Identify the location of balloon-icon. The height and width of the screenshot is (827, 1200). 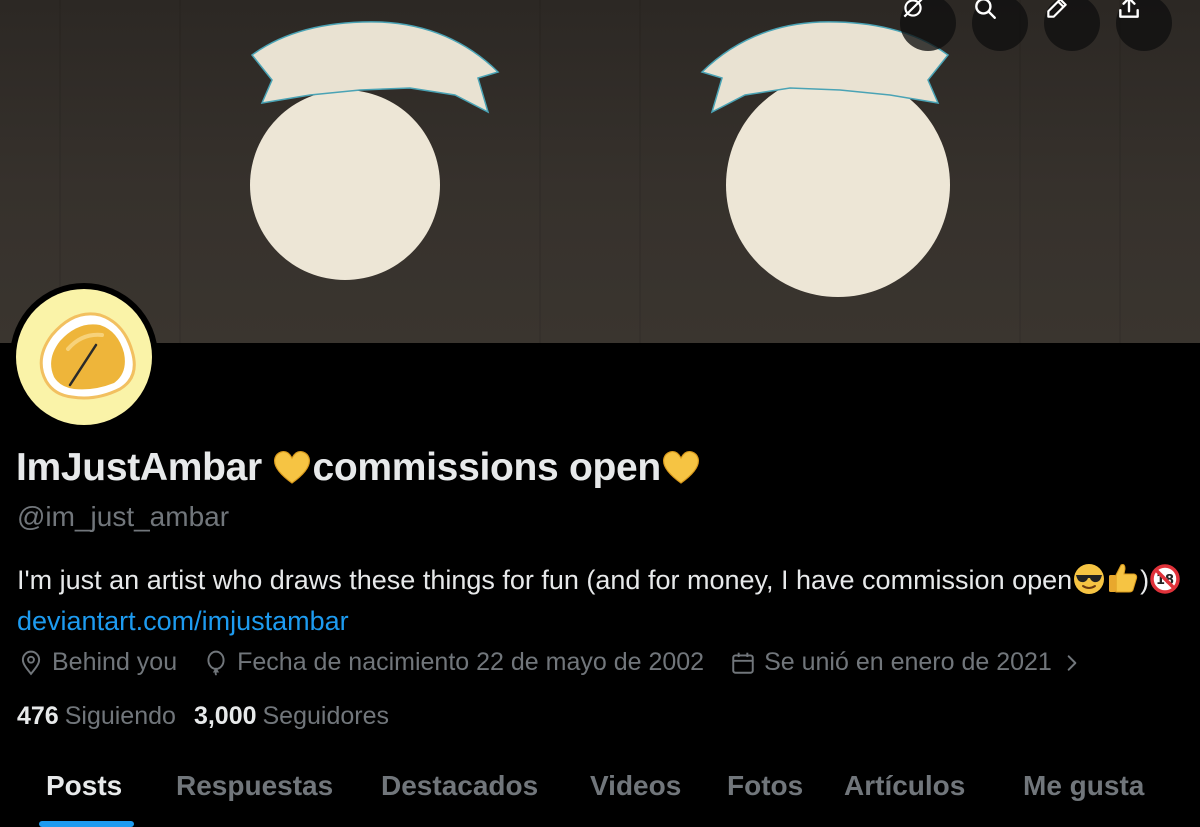
(216, 663).